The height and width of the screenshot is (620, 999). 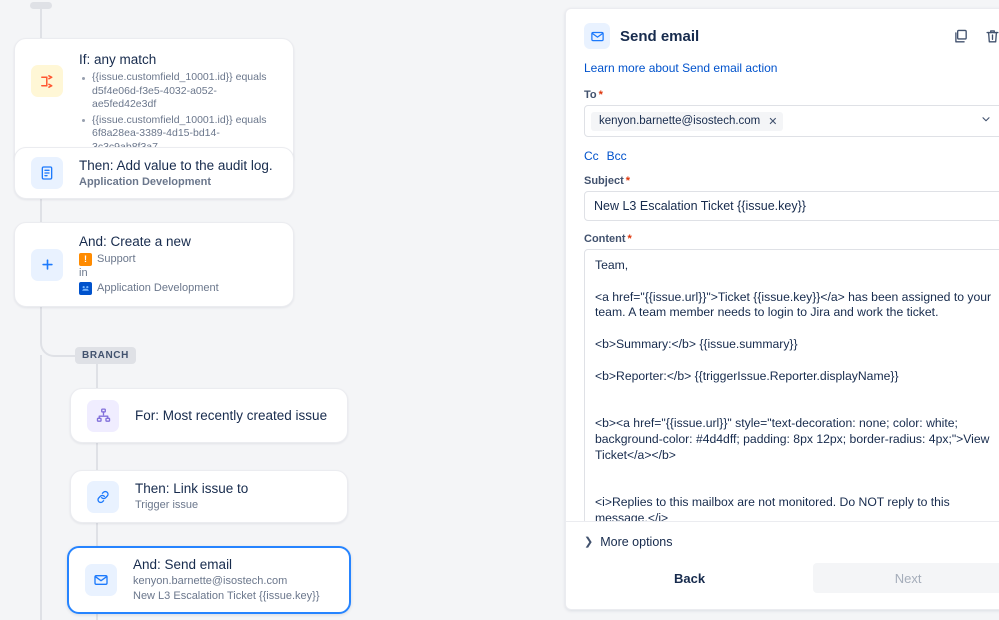 I want to click on branch-chip: BRANCH, so click(x=105, y=355).